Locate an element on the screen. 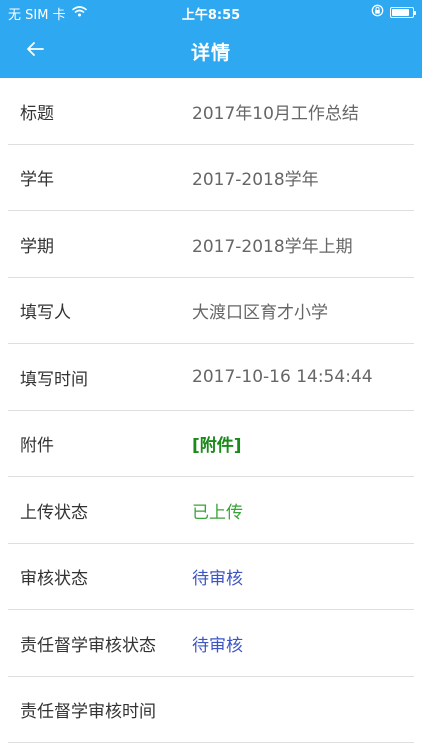 Image resolution: width=422 pixels, height=750 pixels. status-right is located at coordinates (393, 12).